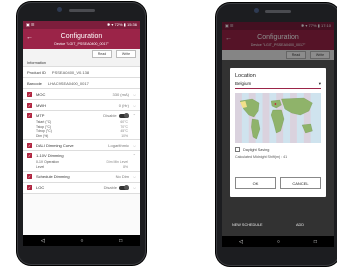 The image size is (337, 271). What do you see at coordinates (86, 167) in the screenshot?
I see `list-item: Level 8%` at bounding box center [86, 167].